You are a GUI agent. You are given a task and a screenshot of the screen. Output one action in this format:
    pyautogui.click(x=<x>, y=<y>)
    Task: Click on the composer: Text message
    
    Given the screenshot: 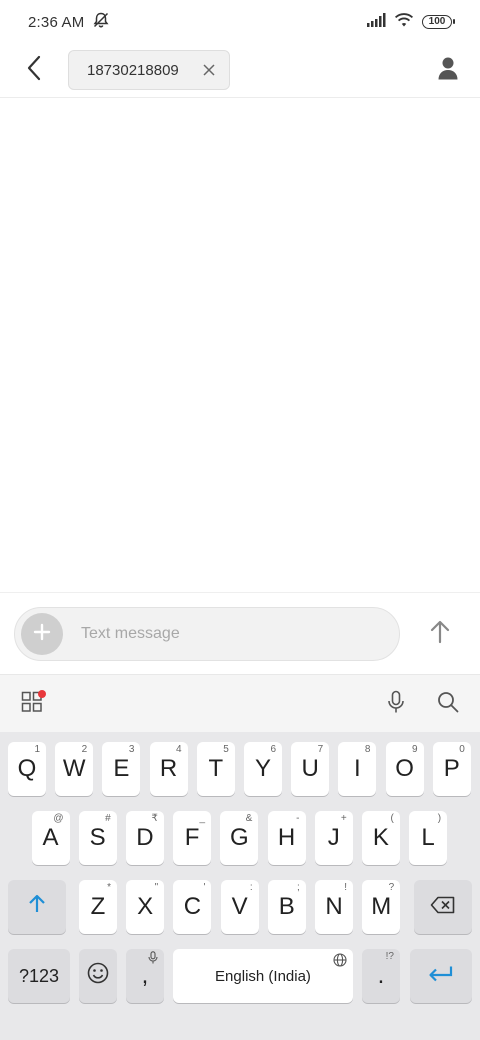 What is the action you would take?
    pyautogui.click(x=240, y=633)
    